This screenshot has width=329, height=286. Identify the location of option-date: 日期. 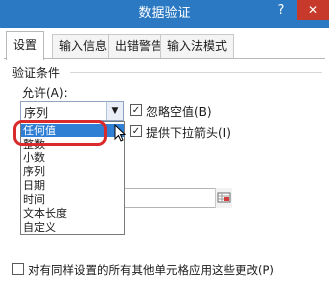
(72, 185).